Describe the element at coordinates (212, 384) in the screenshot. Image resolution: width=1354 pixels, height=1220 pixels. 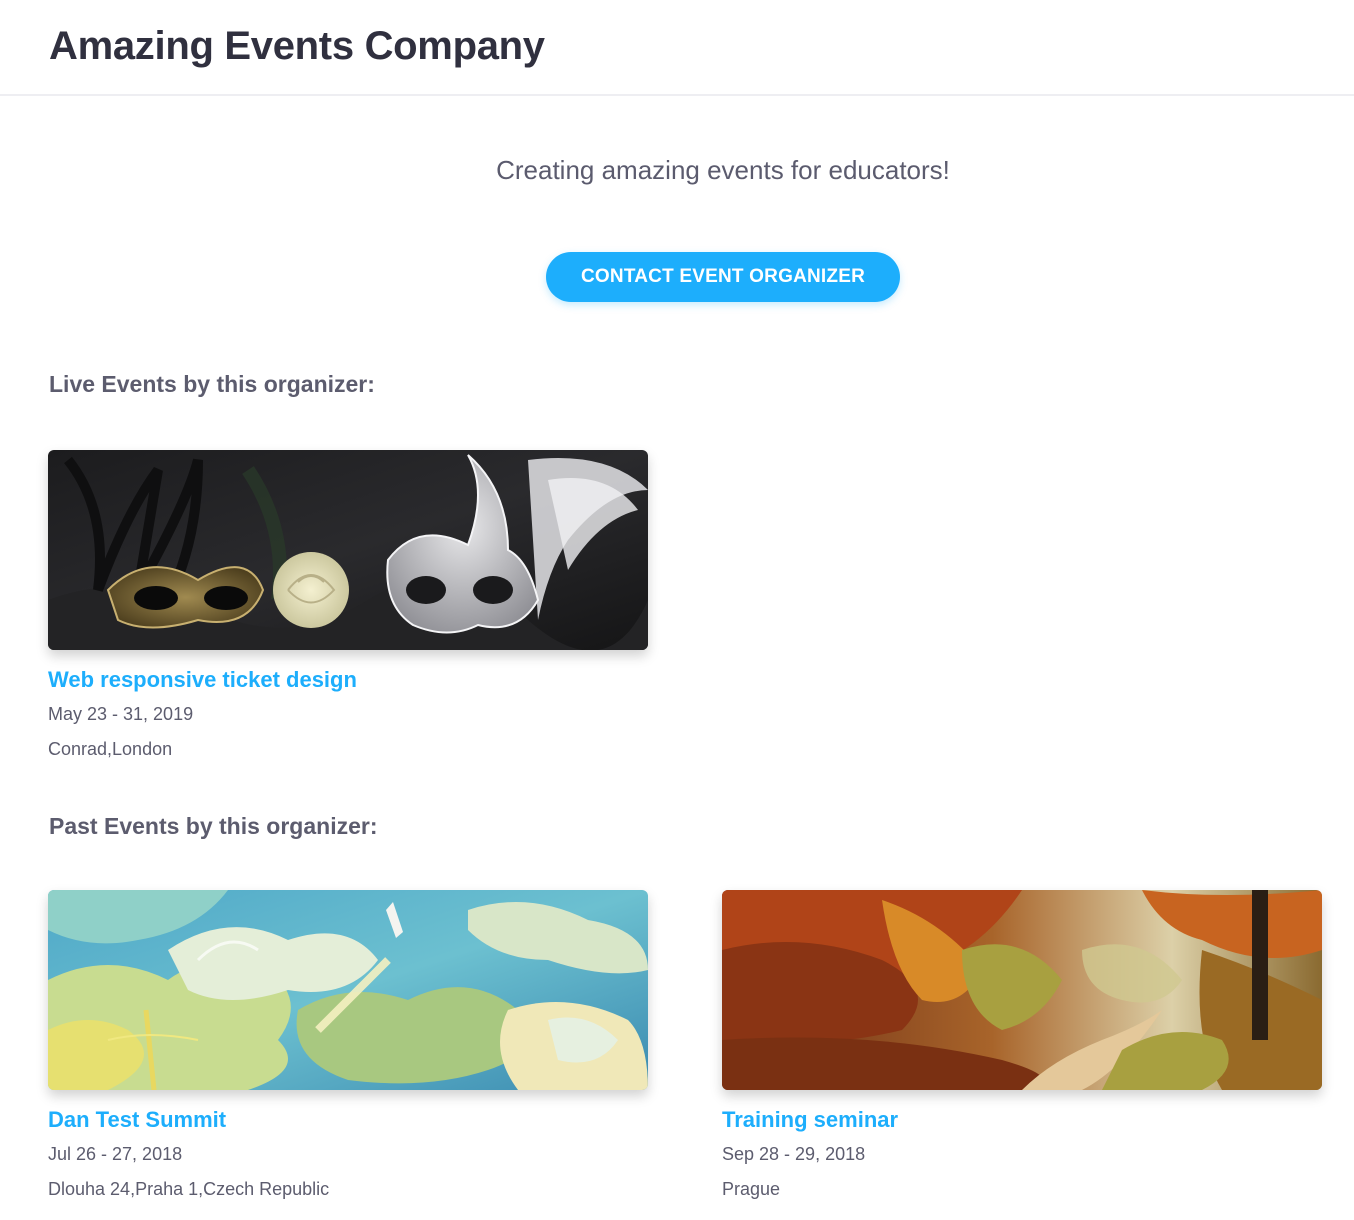
I see `live-events-heading: Live Events by this organizer:` at that location.